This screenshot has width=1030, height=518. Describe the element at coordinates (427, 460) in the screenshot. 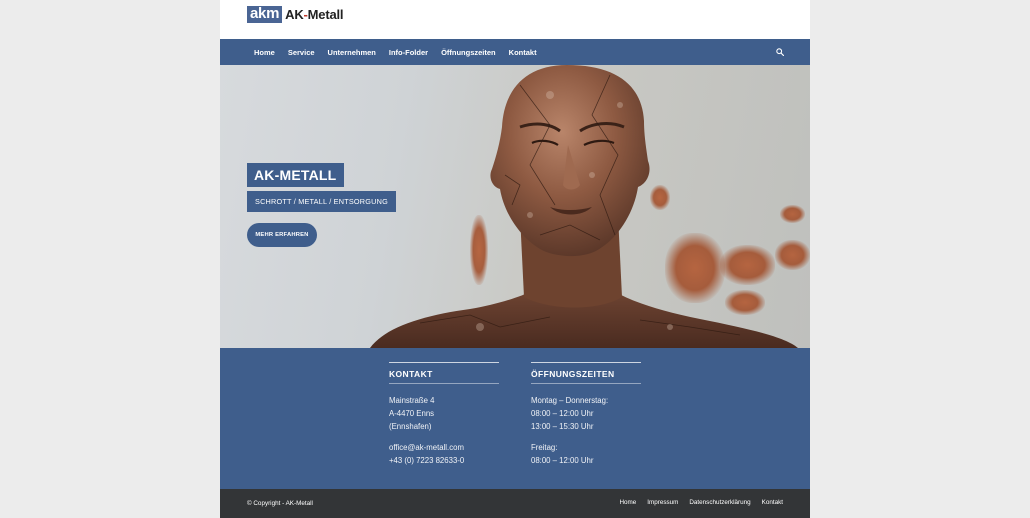

I see `contact-phone: +43 (0) 7223 82633-0` at that location.